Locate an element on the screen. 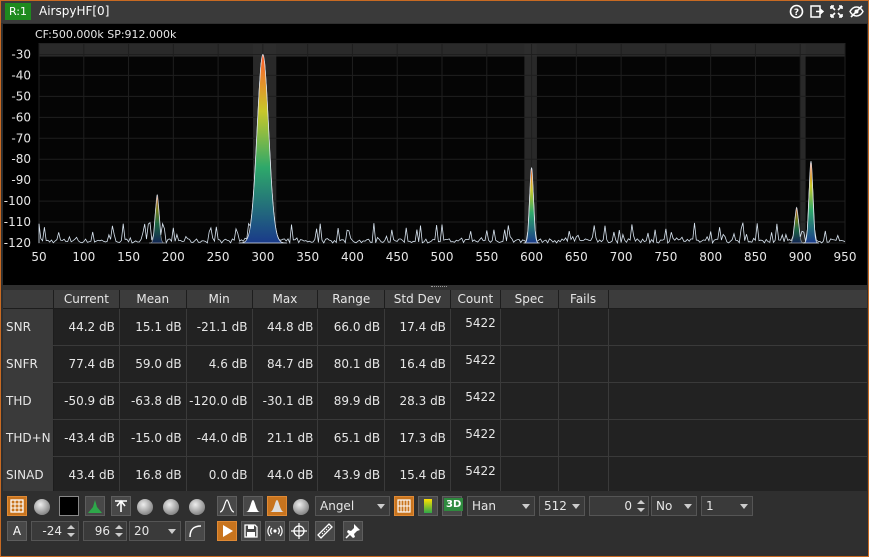 The image size is (869, 557). average-count-value: 1 is located at coordinates (710, 506).